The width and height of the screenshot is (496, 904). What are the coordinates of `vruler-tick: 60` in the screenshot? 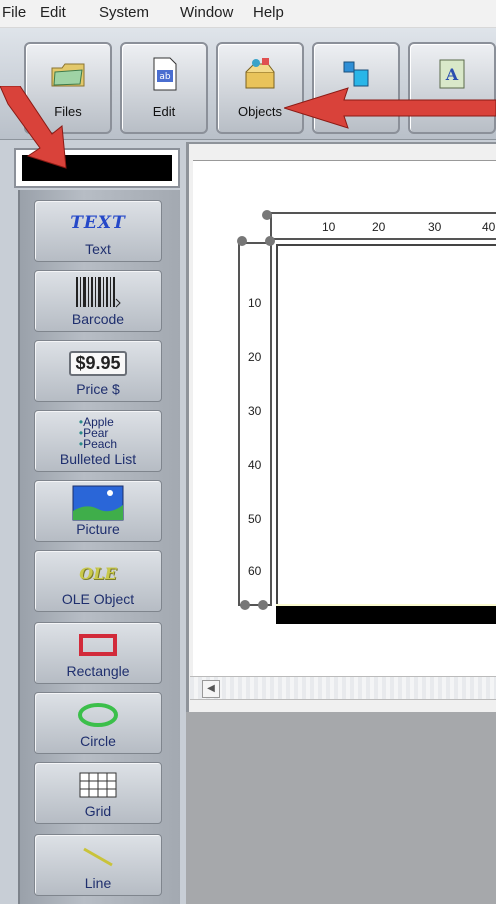 It's located at (255, 571).